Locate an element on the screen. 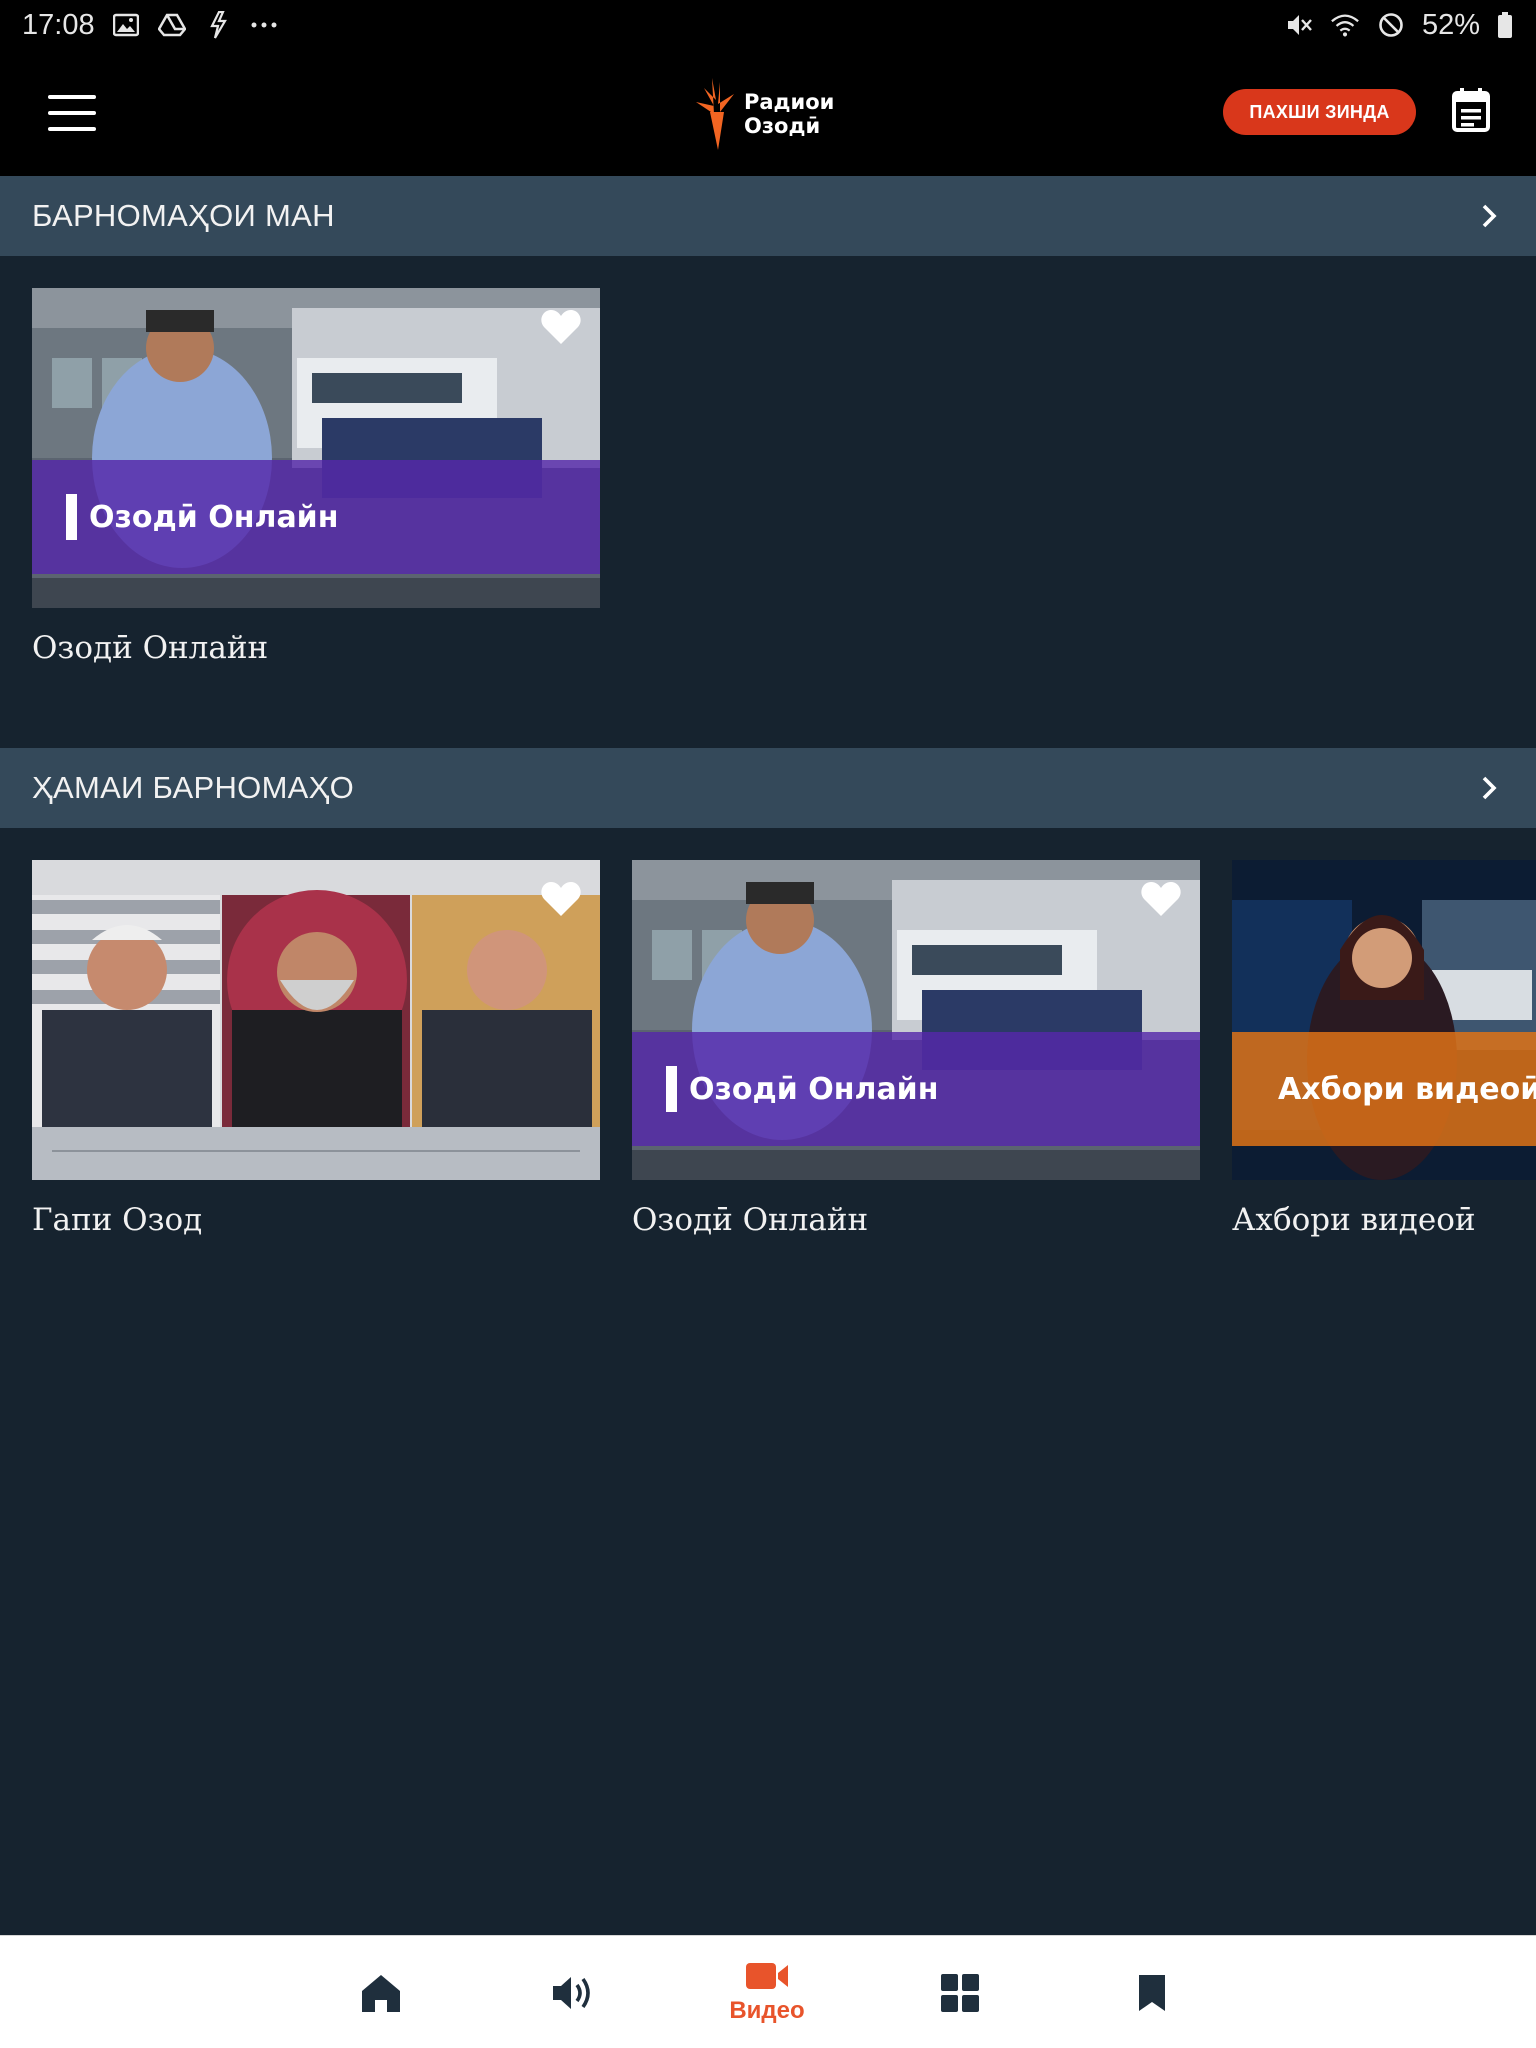  status-right: 52% is located at coordinates (1399, 25).